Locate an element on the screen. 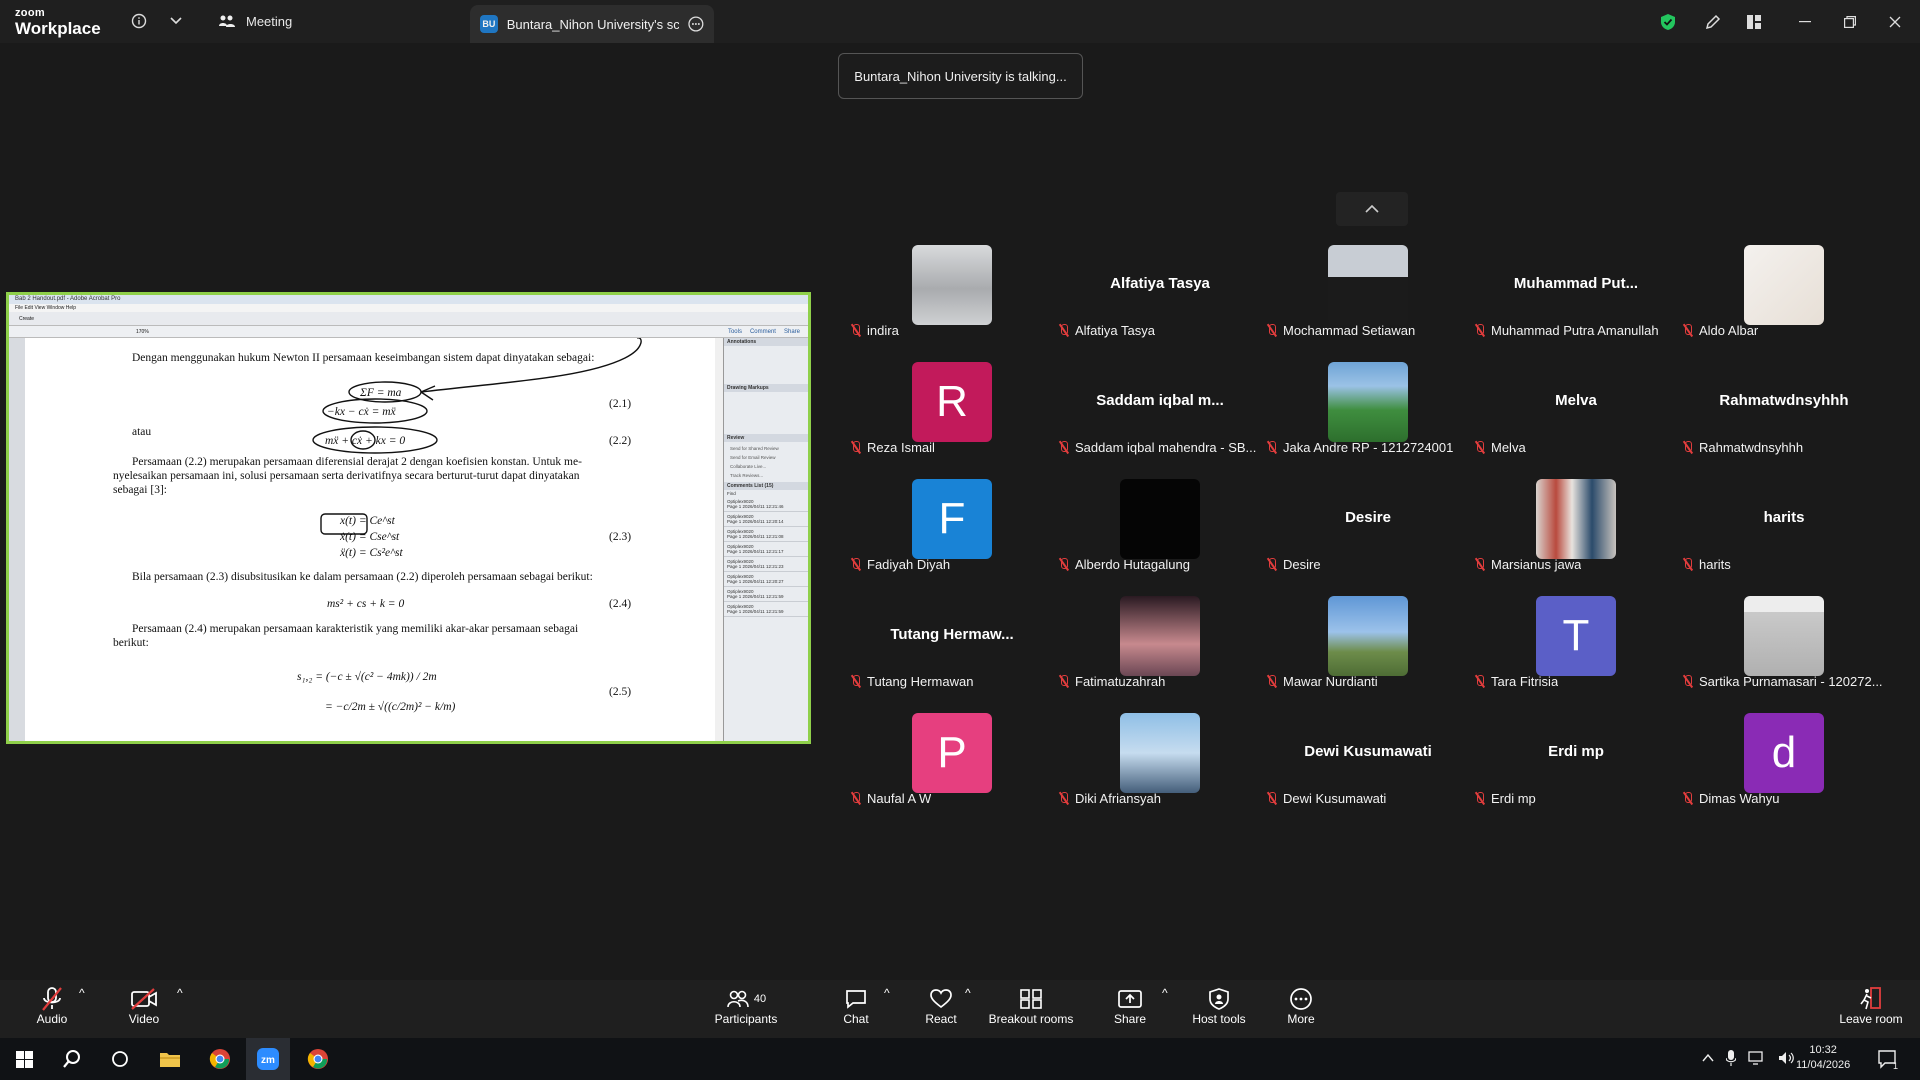  share-options-caret: ^ is located at coordinates (1165, 993).